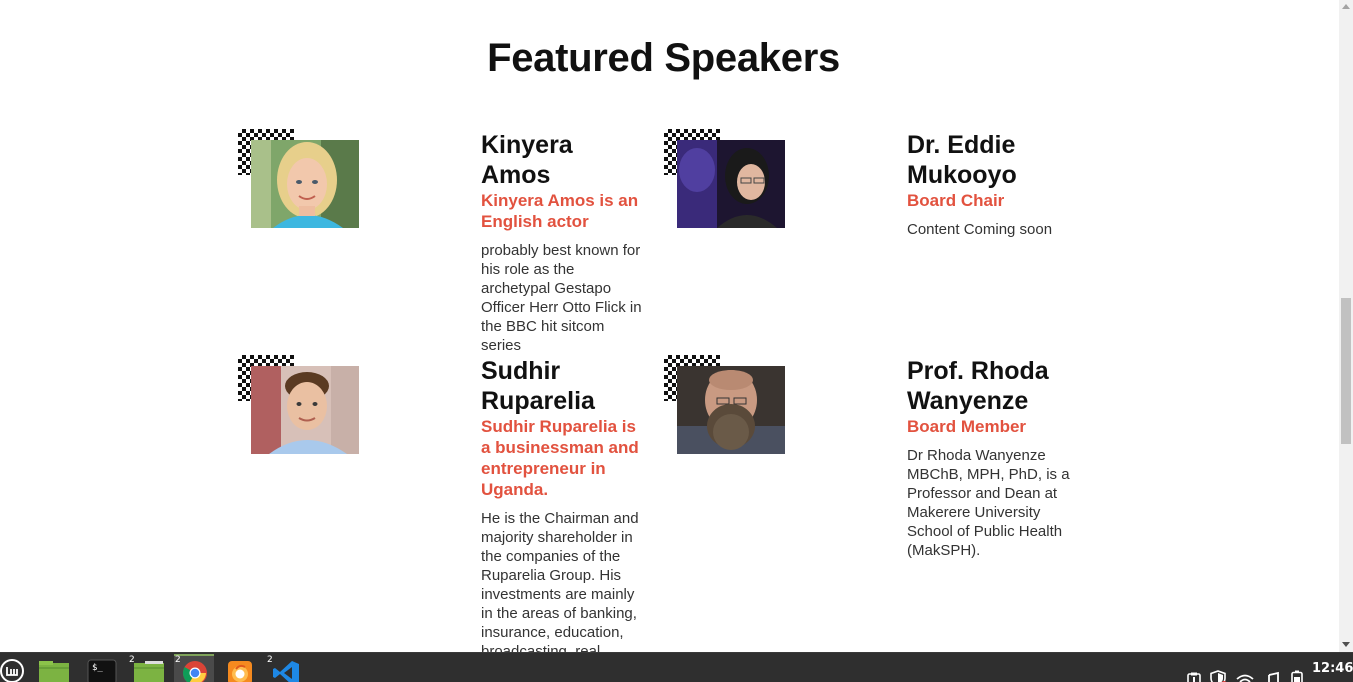 This screenshot has width=1353, height=682. I want to click on music-icon, so click(1272, 673).